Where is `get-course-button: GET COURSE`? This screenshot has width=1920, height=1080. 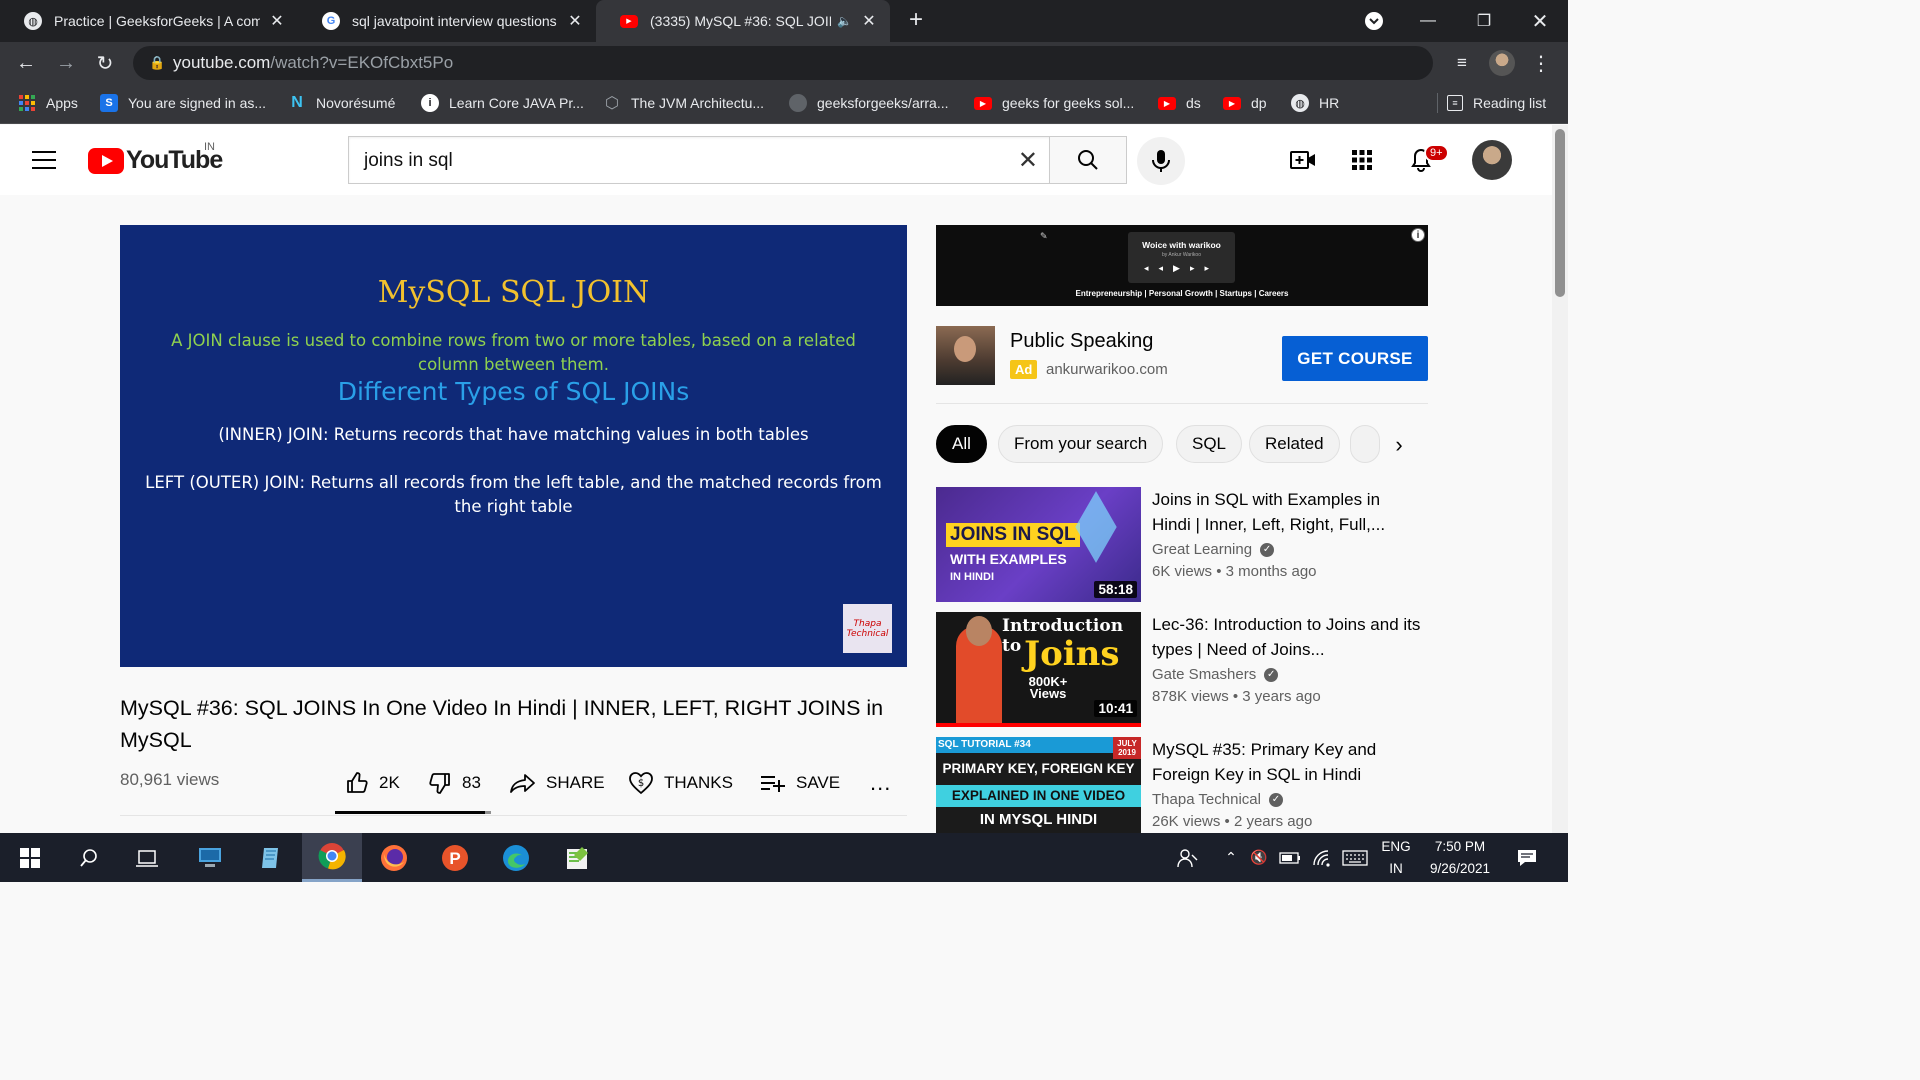
get-course-button: GET COURSE is located at coordinates (1355, 358).